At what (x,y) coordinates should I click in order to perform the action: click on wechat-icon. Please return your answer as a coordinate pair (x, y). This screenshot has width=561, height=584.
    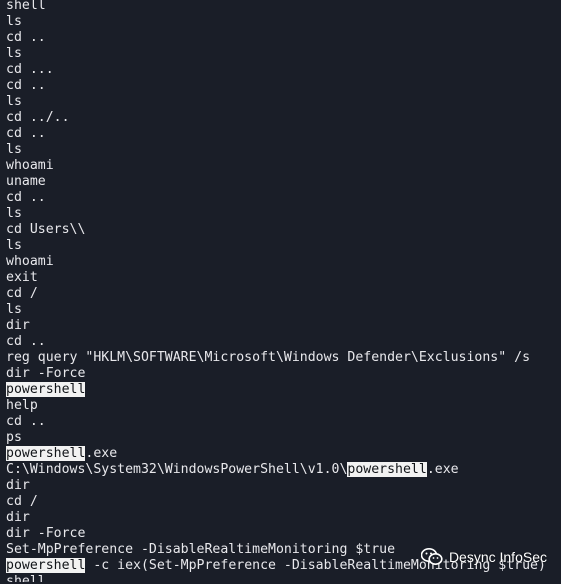
    Looking at the image, I should click on (431, 557).